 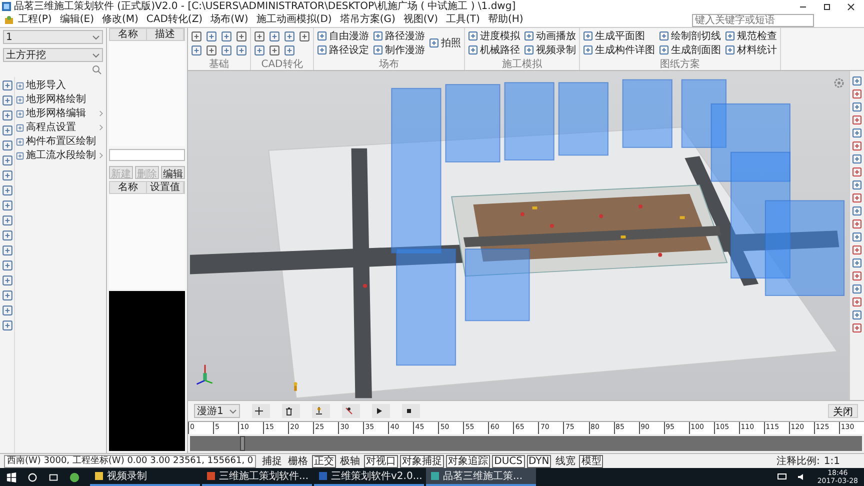 I want to click on tool-button: 进度模拟, so click(x=494, y=36).